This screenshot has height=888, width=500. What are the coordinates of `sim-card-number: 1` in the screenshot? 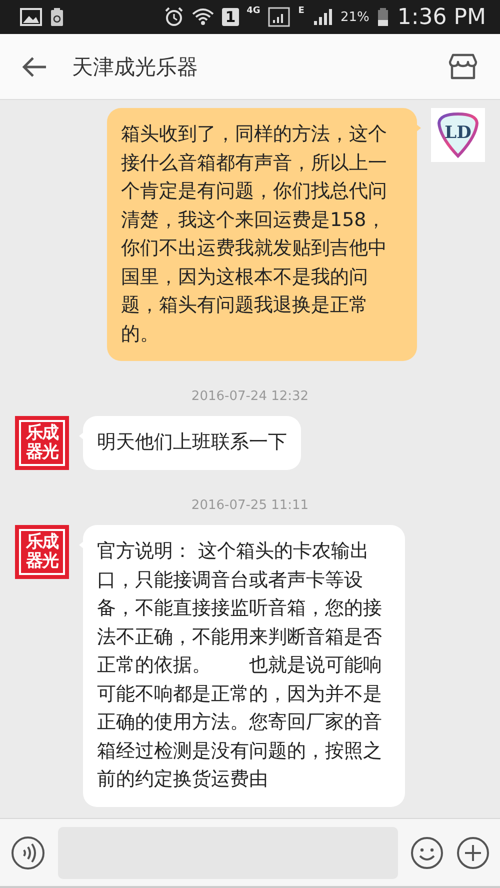 It's located at (230, 17).